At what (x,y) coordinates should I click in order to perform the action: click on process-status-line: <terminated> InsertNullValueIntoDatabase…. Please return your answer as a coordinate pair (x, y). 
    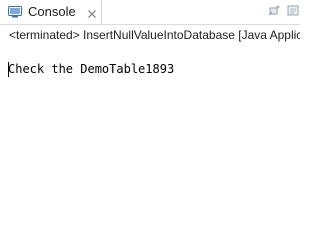
    Looking at the image, I should click on (154, 35).